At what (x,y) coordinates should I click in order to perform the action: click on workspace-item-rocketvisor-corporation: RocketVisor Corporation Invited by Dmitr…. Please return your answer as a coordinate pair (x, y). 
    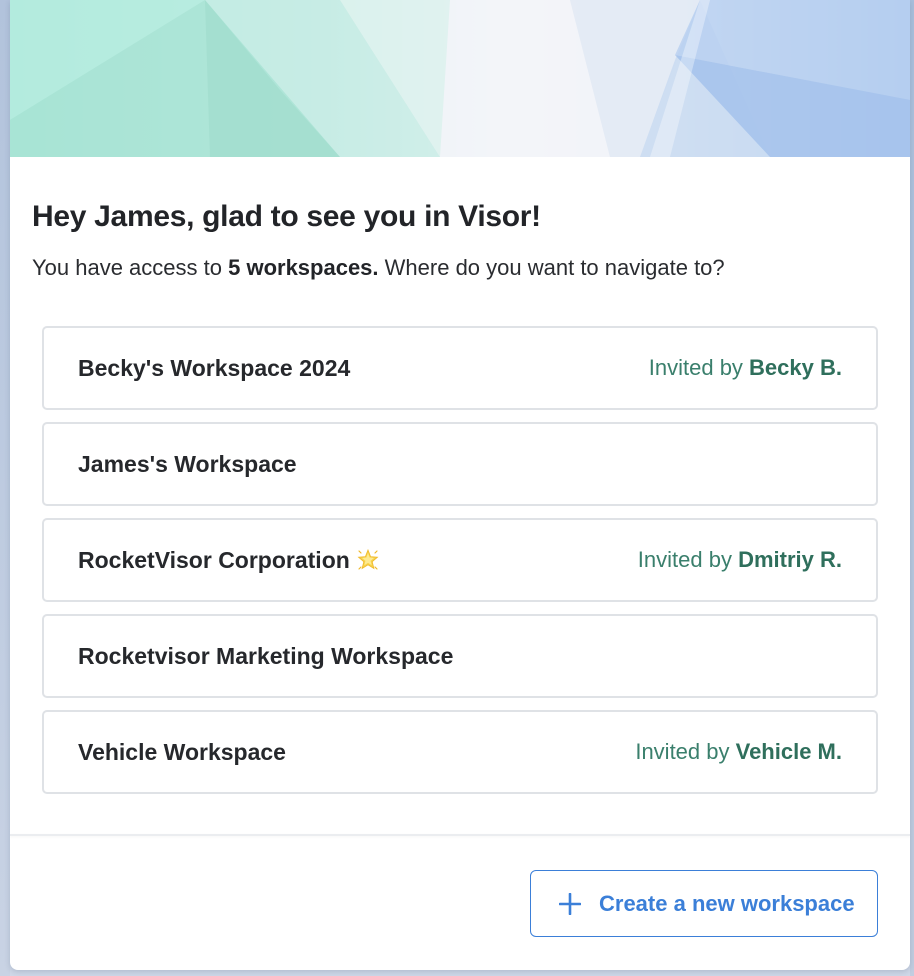
    Looking at the image, I should click on (460, 560).